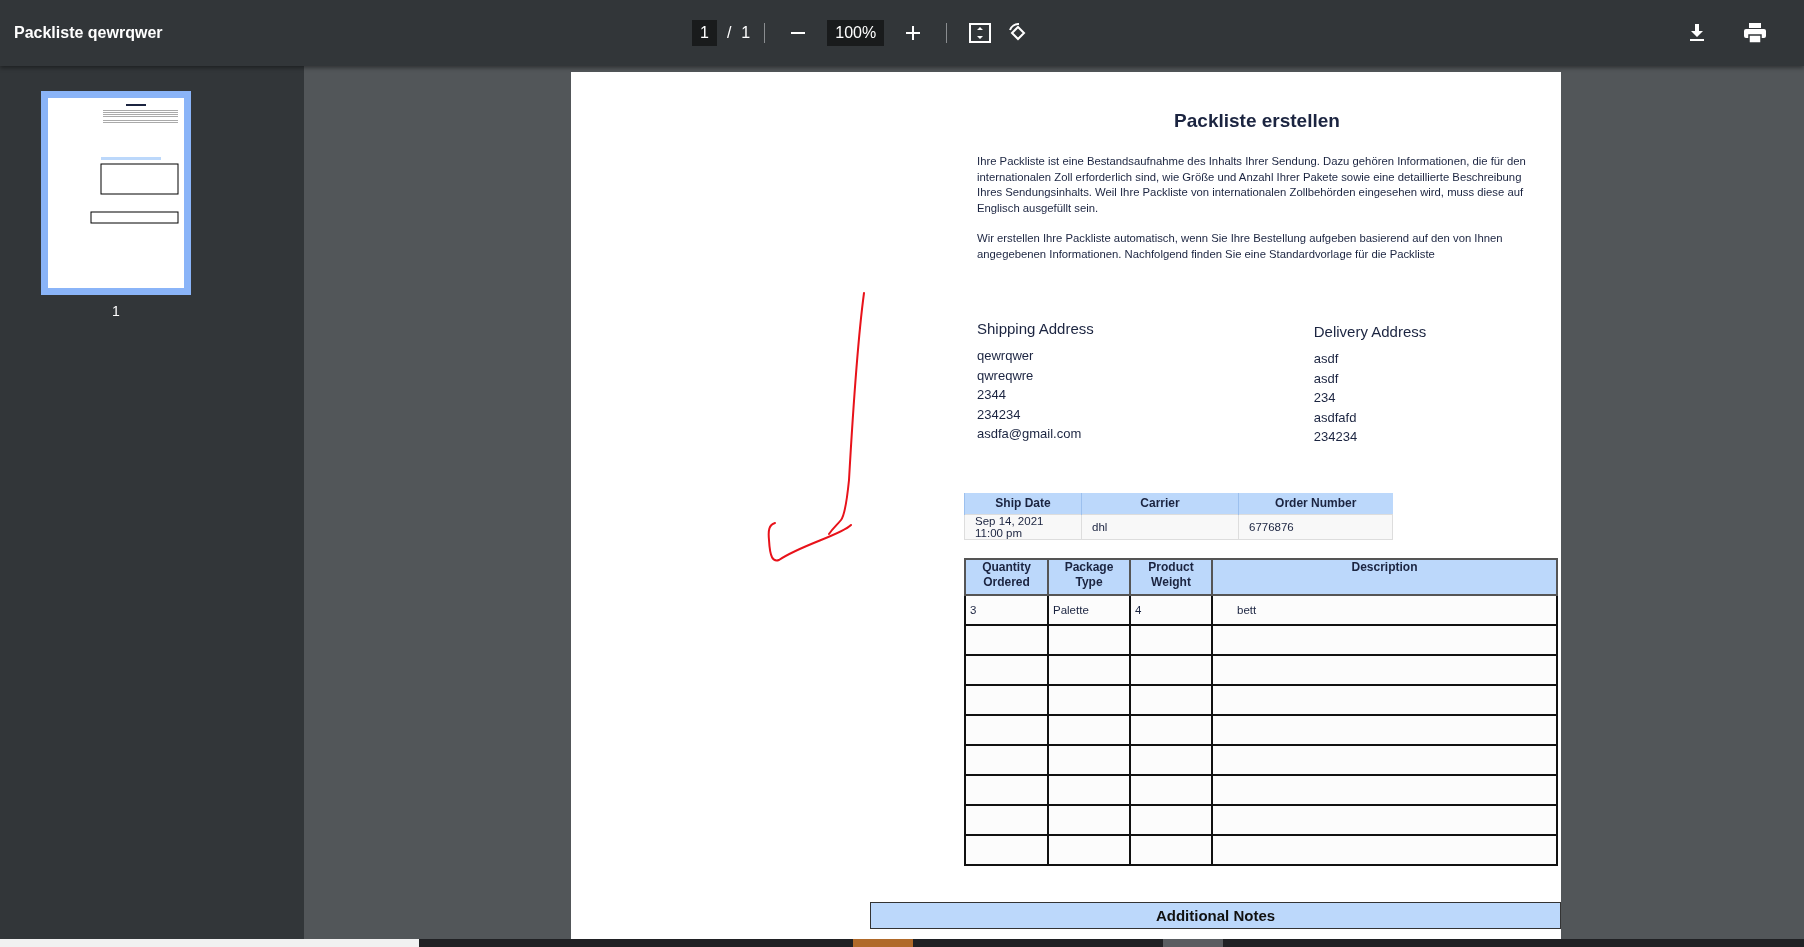 The width and height of the screenshot is (1804, 947). Describe the element at coordinates (1006, 356) in the screenshot. I see `address-line: qewrqwer` at that location.